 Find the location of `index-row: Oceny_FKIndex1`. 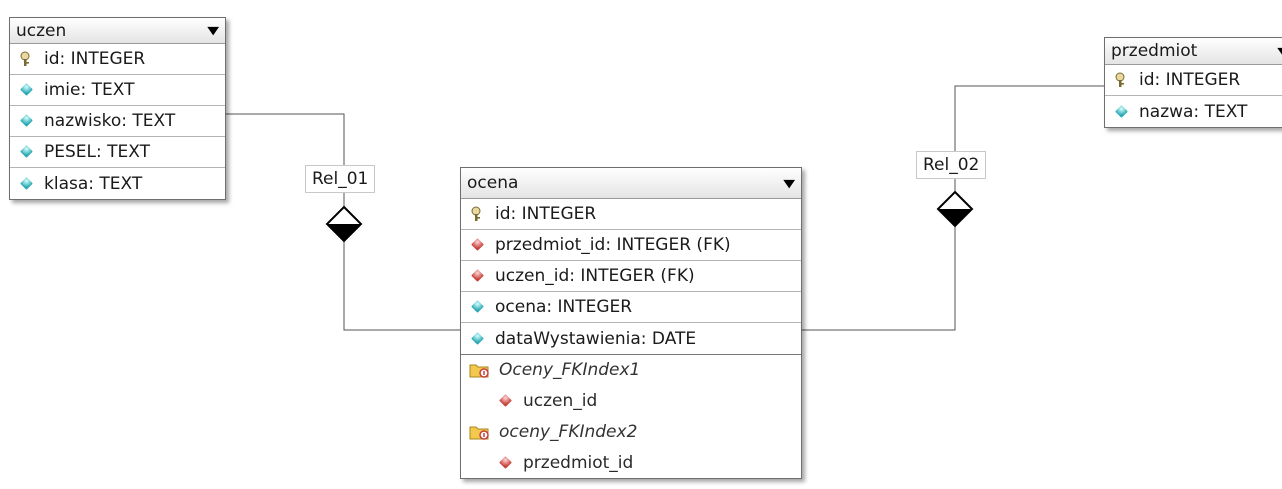

index-row: Oceny_FKIndex1 is located at coordinates (631, 369).